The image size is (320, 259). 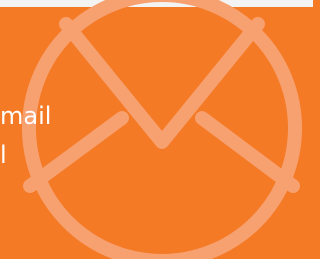 I want to click on banner-text-line-1: mail, so click(x=26, y=116).